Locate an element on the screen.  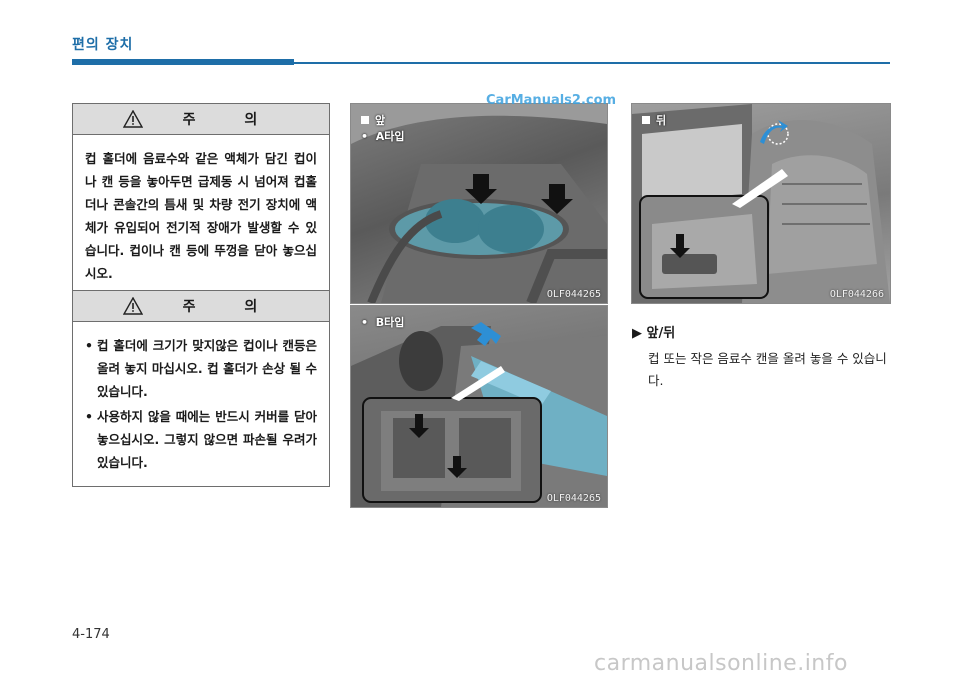
section-body: 컵 또는 작은 음료수 캔을 올려 놓을 수 있습니다. is located at coordinates (767, 369).